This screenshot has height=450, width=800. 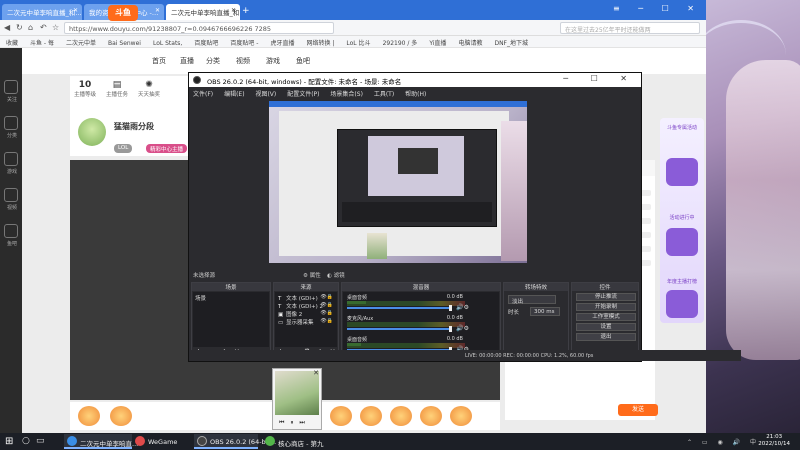 What do you see at coordinates (437, 41) in the screenshot?
I see `bookmark-item: Yi直播` at bounding box center [437, 41].